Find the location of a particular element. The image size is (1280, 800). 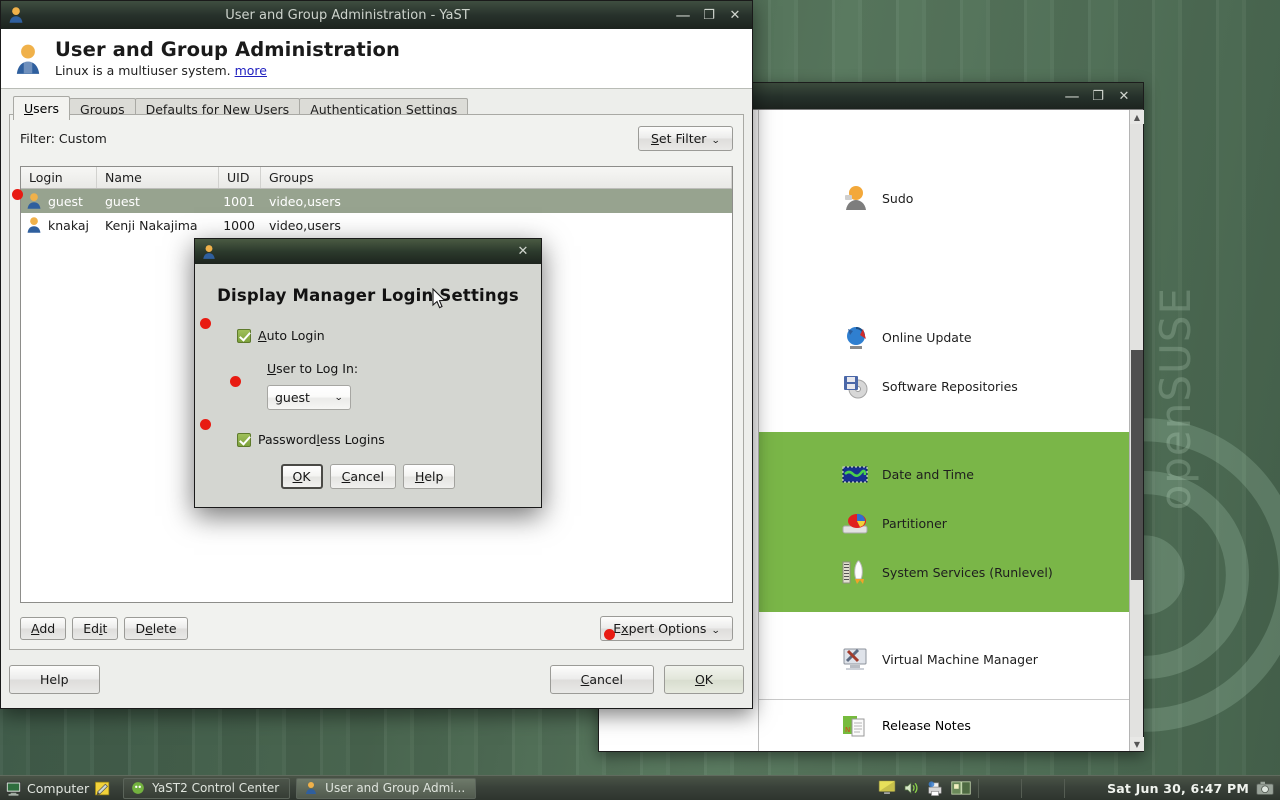

user-icon is located at coordinates (311, 788).